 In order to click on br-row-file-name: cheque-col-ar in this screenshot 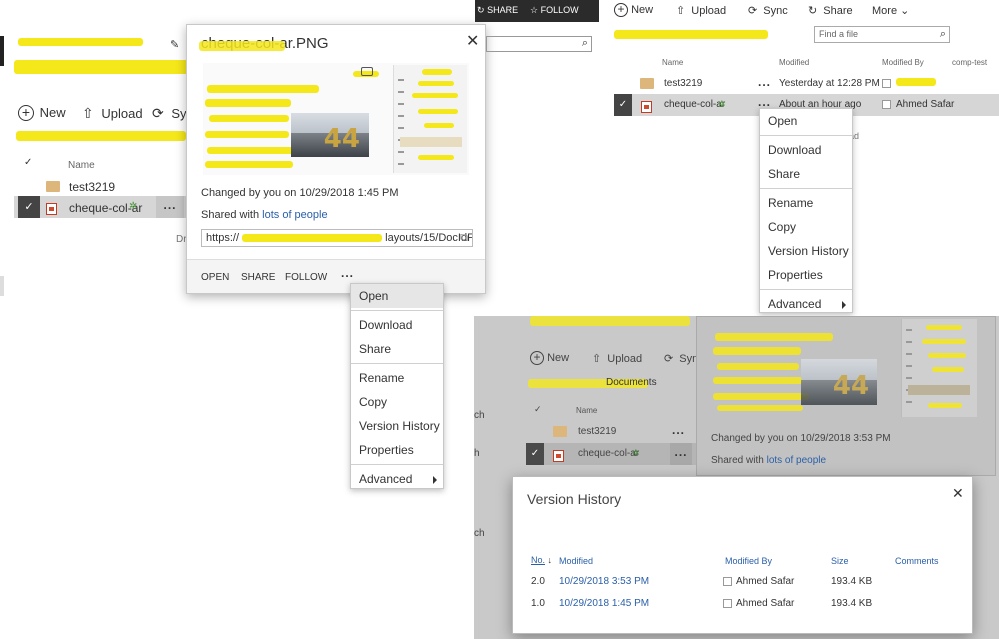, I will do `click(608, 453)`.